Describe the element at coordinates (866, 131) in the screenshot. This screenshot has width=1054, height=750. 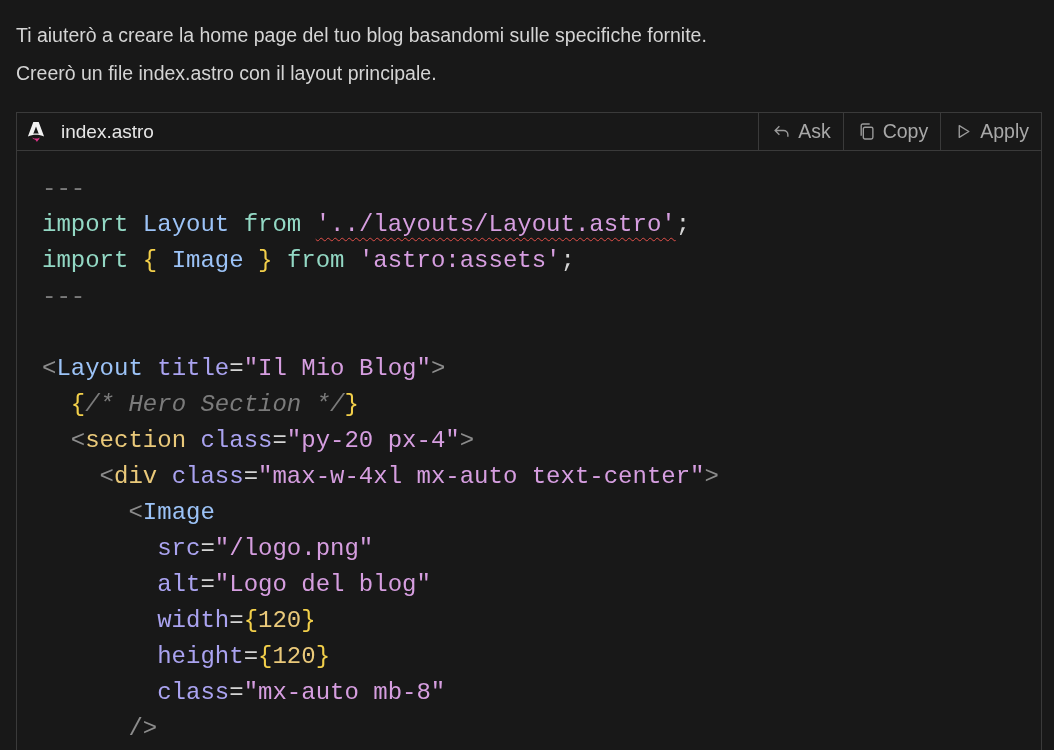
I see `copy-icon` at that location.